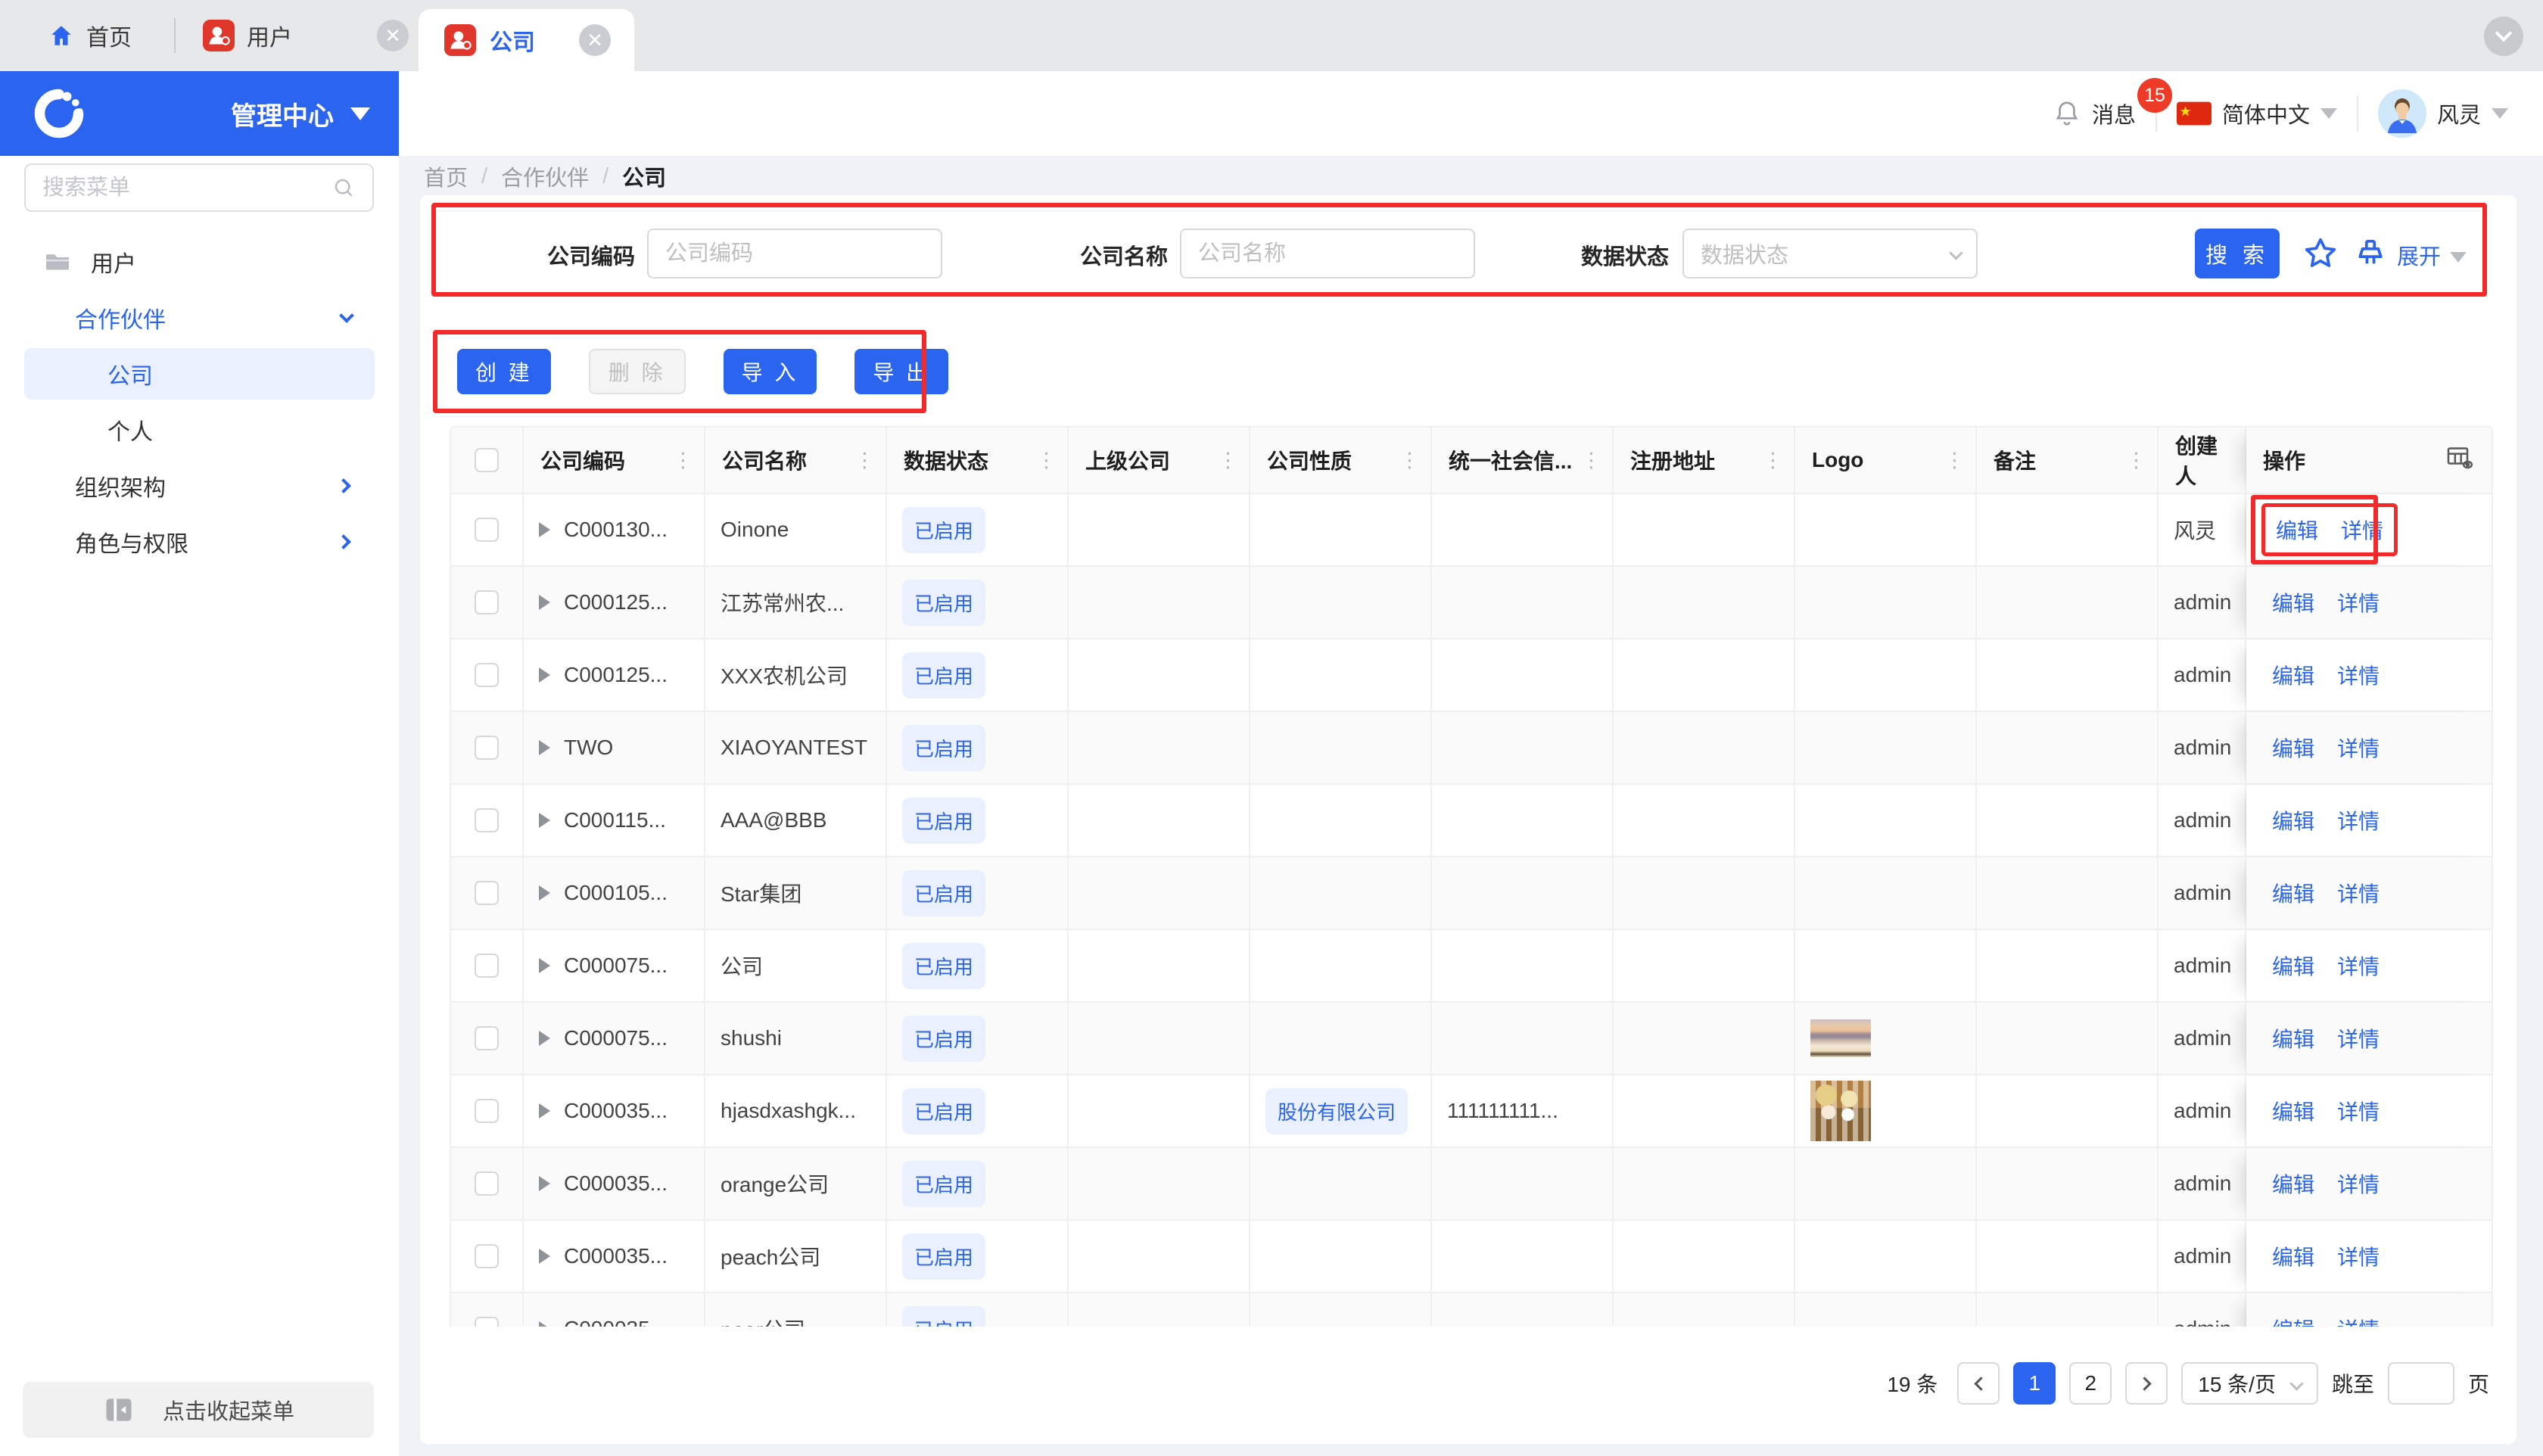 The image size is (2543, 1456). I want to click on header-address: 注册地址 ⋮, so click(1704, 460).